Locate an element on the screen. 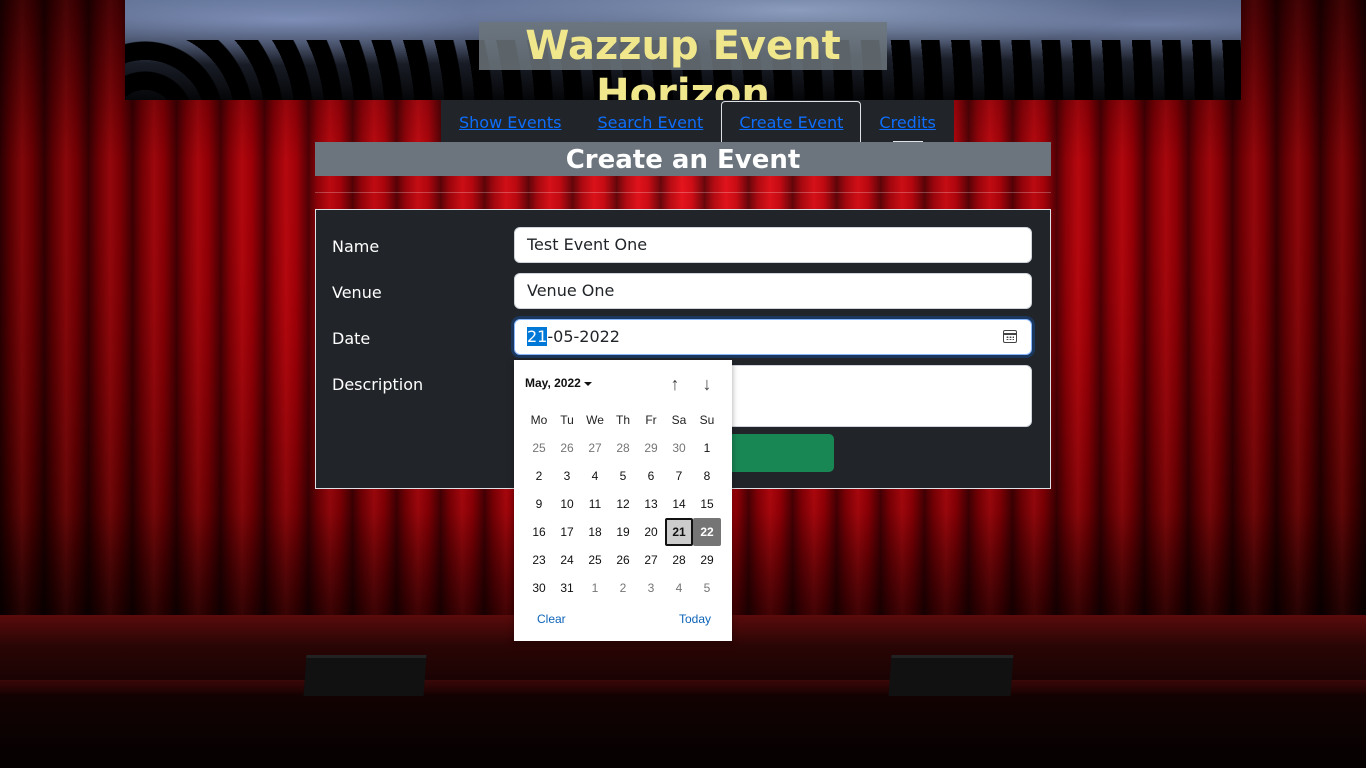 Image resolution: width=1366 pixels, height=768 pixels. weekday-label: Mo is located at coordinates (539, 420).